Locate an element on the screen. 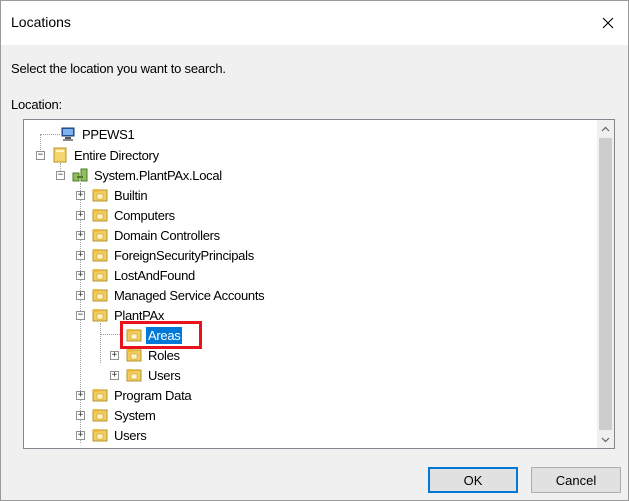  tree-node-label: Areas is located at coordinates (164, 335).